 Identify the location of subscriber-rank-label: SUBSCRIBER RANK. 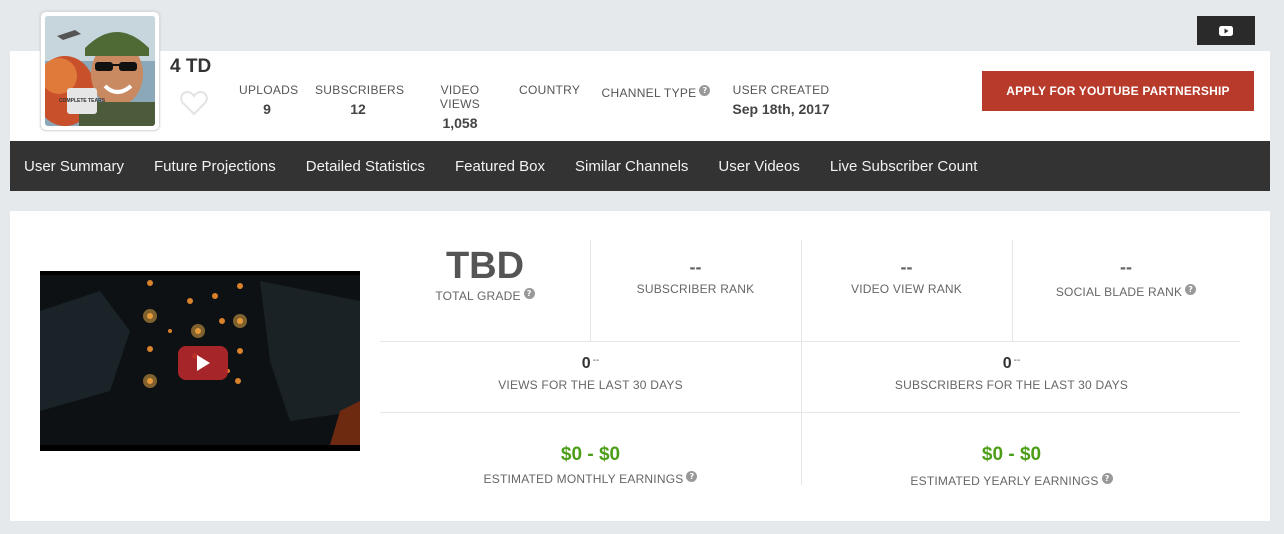
(695, 289).